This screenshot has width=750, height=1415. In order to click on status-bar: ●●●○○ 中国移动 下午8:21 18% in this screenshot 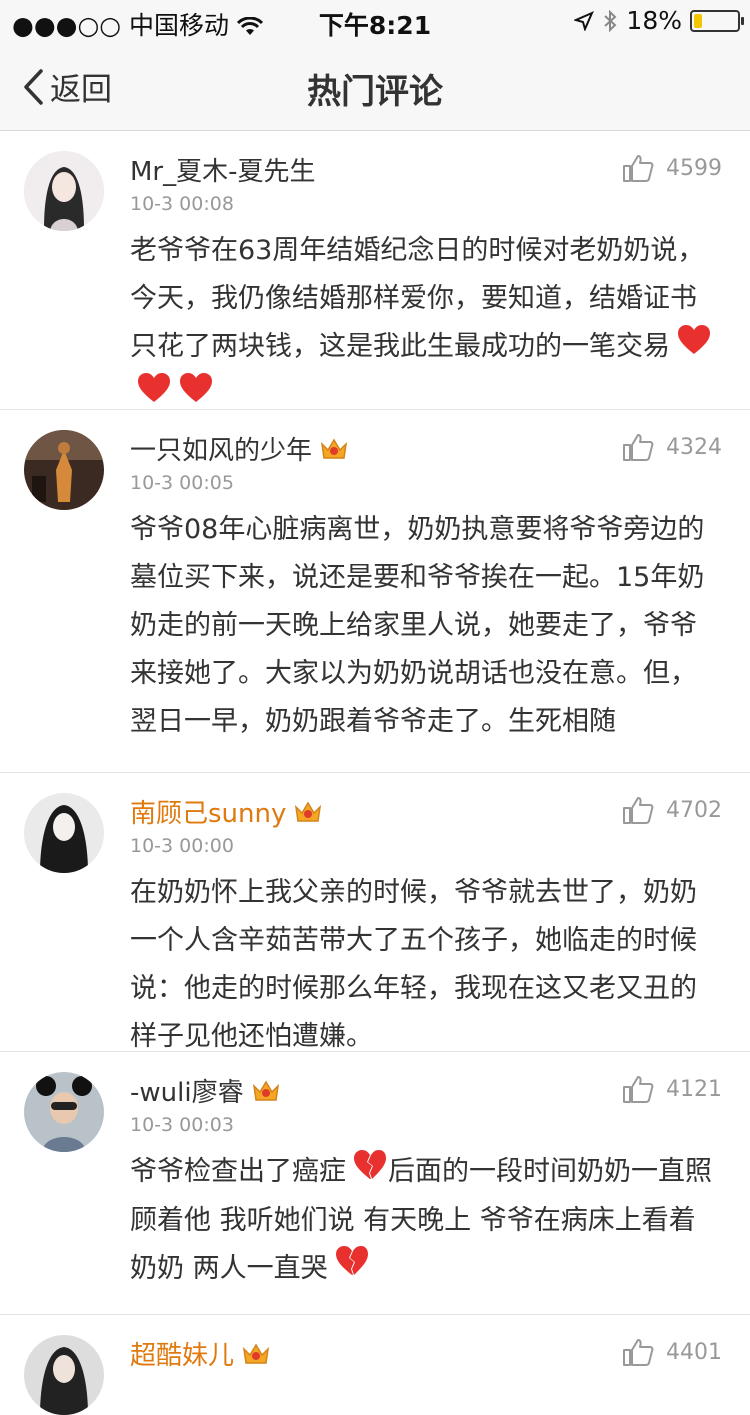, I will do `click(375, 20)`.